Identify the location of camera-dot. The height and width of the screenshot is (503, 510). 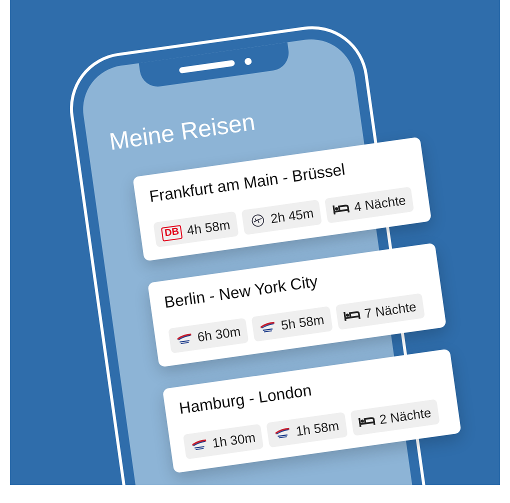
(248, 61).